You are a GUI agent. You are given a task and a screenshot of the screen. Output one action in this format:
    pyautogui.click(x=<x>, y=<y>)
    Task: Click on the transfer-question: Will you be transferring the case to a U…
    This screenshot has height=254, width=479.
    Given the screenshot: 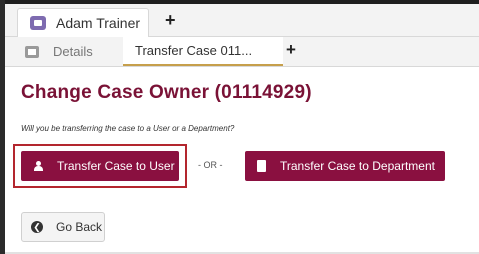 What is the action you would take?
    pyautogui.click(x=128, y=128)
    